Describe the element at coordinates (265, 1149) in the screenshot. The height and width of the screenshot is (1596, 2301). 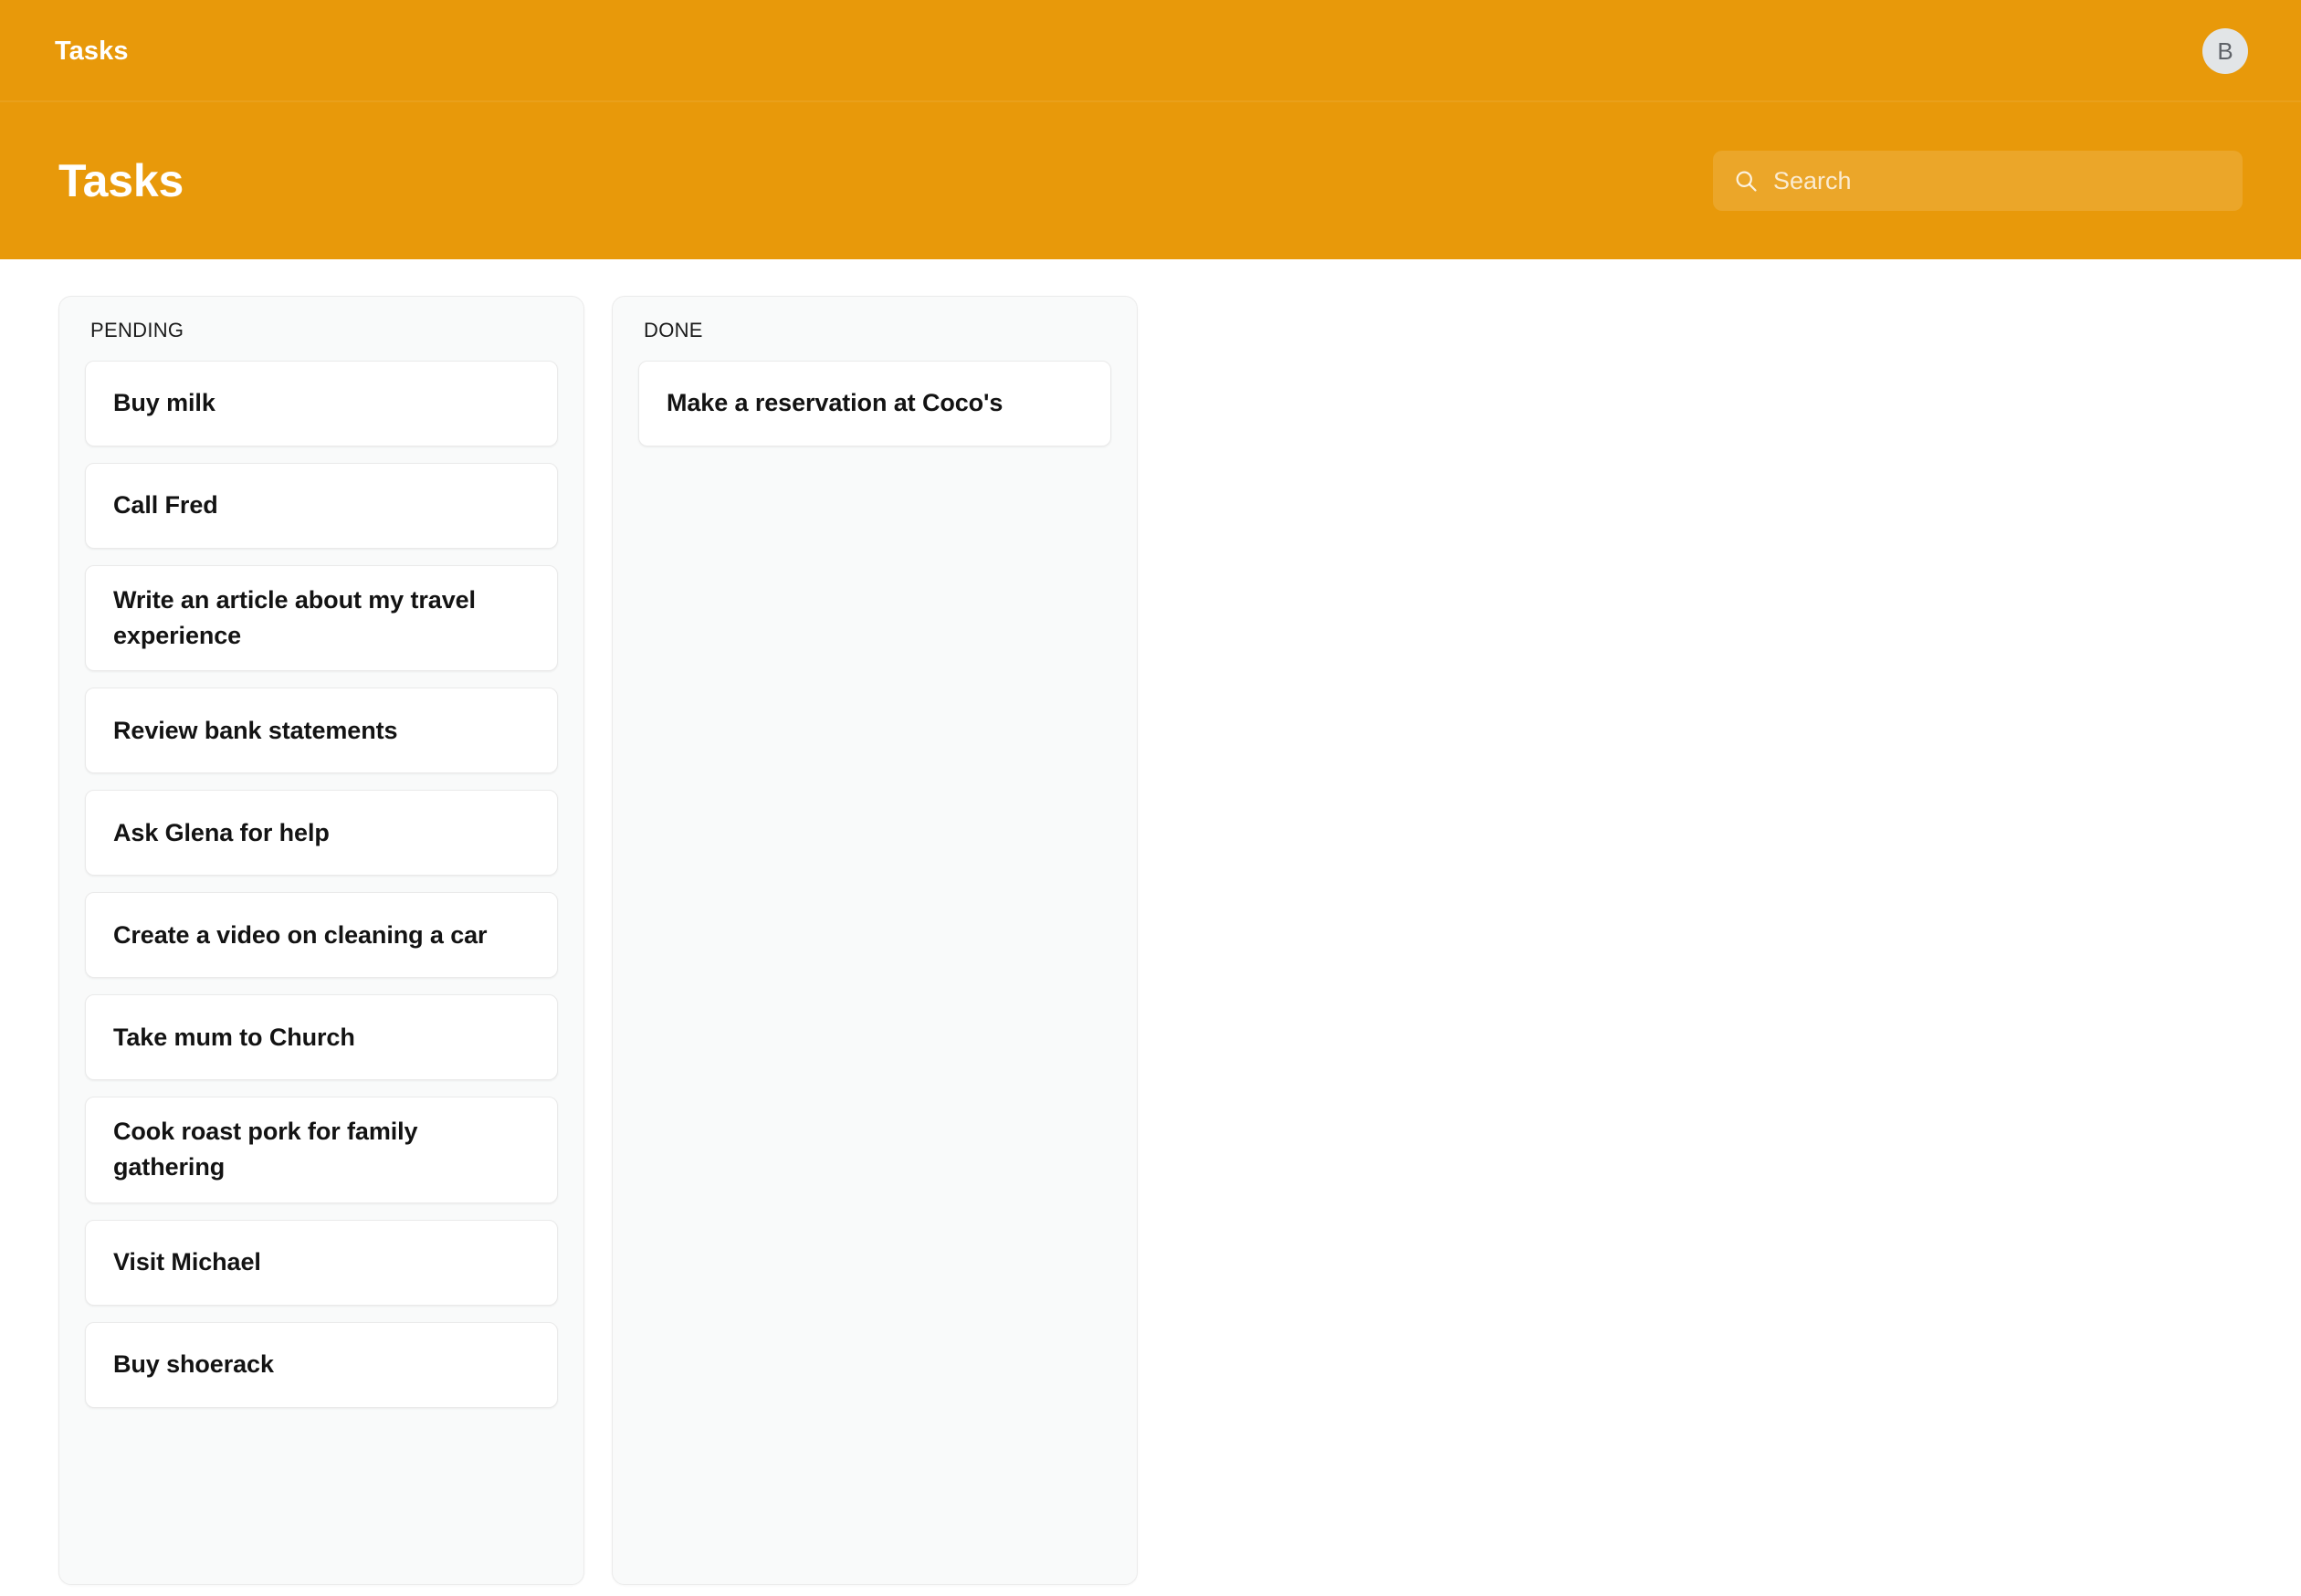
I see `task-card-text: Cook roast pork for family gathering` at that location.